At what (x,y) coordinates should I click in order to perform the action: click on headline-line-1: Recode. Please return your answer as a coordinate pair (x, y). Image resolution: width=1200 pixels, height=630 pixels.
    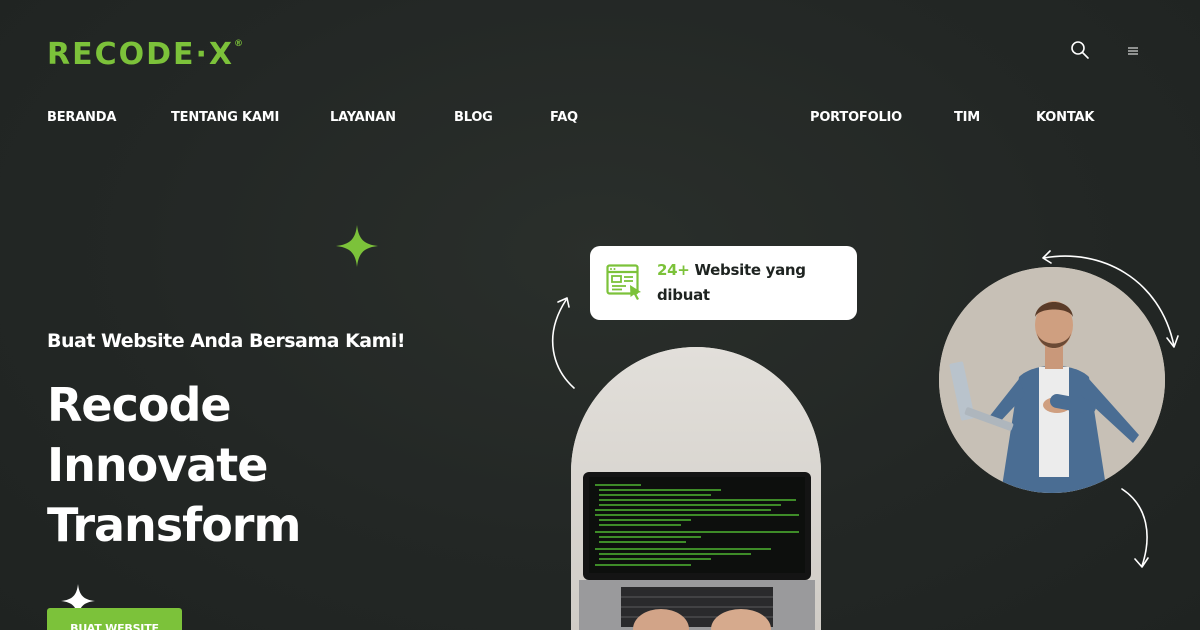
    Looking at the image, I should click on (139, 405).